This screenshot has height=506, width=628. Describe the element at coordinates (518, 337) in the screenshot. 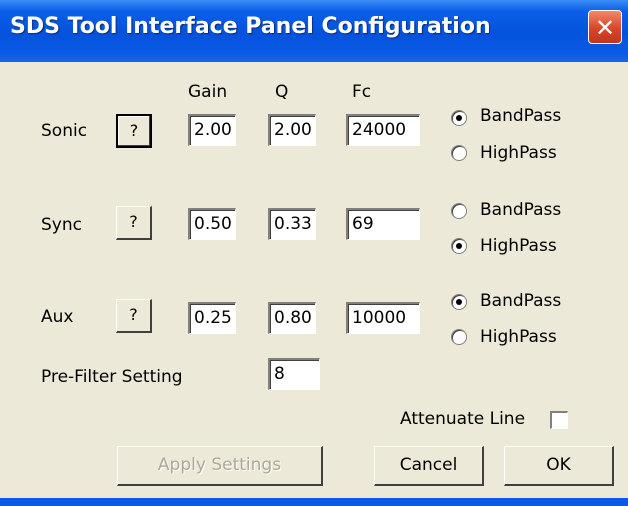

I see `aux-highpass-label: HighPass` at that location.